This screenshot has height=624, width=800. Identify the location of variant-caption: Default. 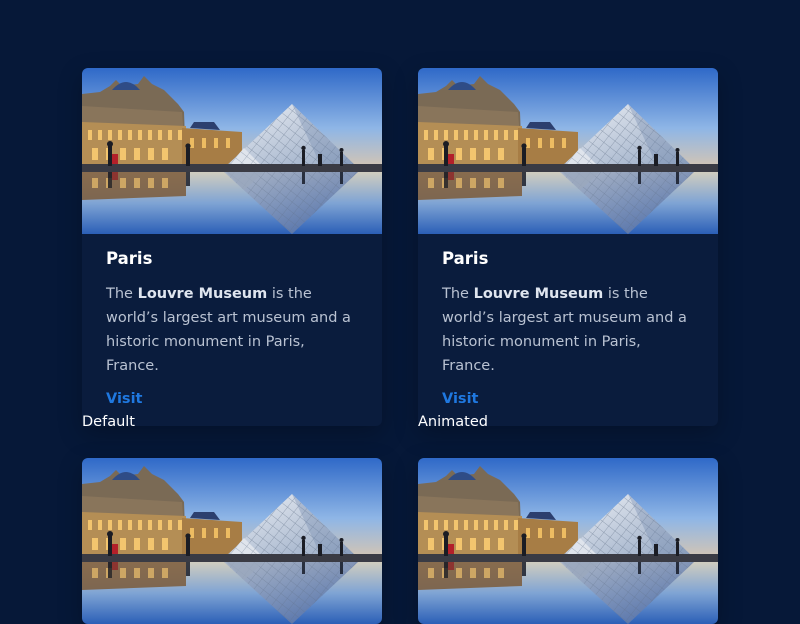
(108, 422).